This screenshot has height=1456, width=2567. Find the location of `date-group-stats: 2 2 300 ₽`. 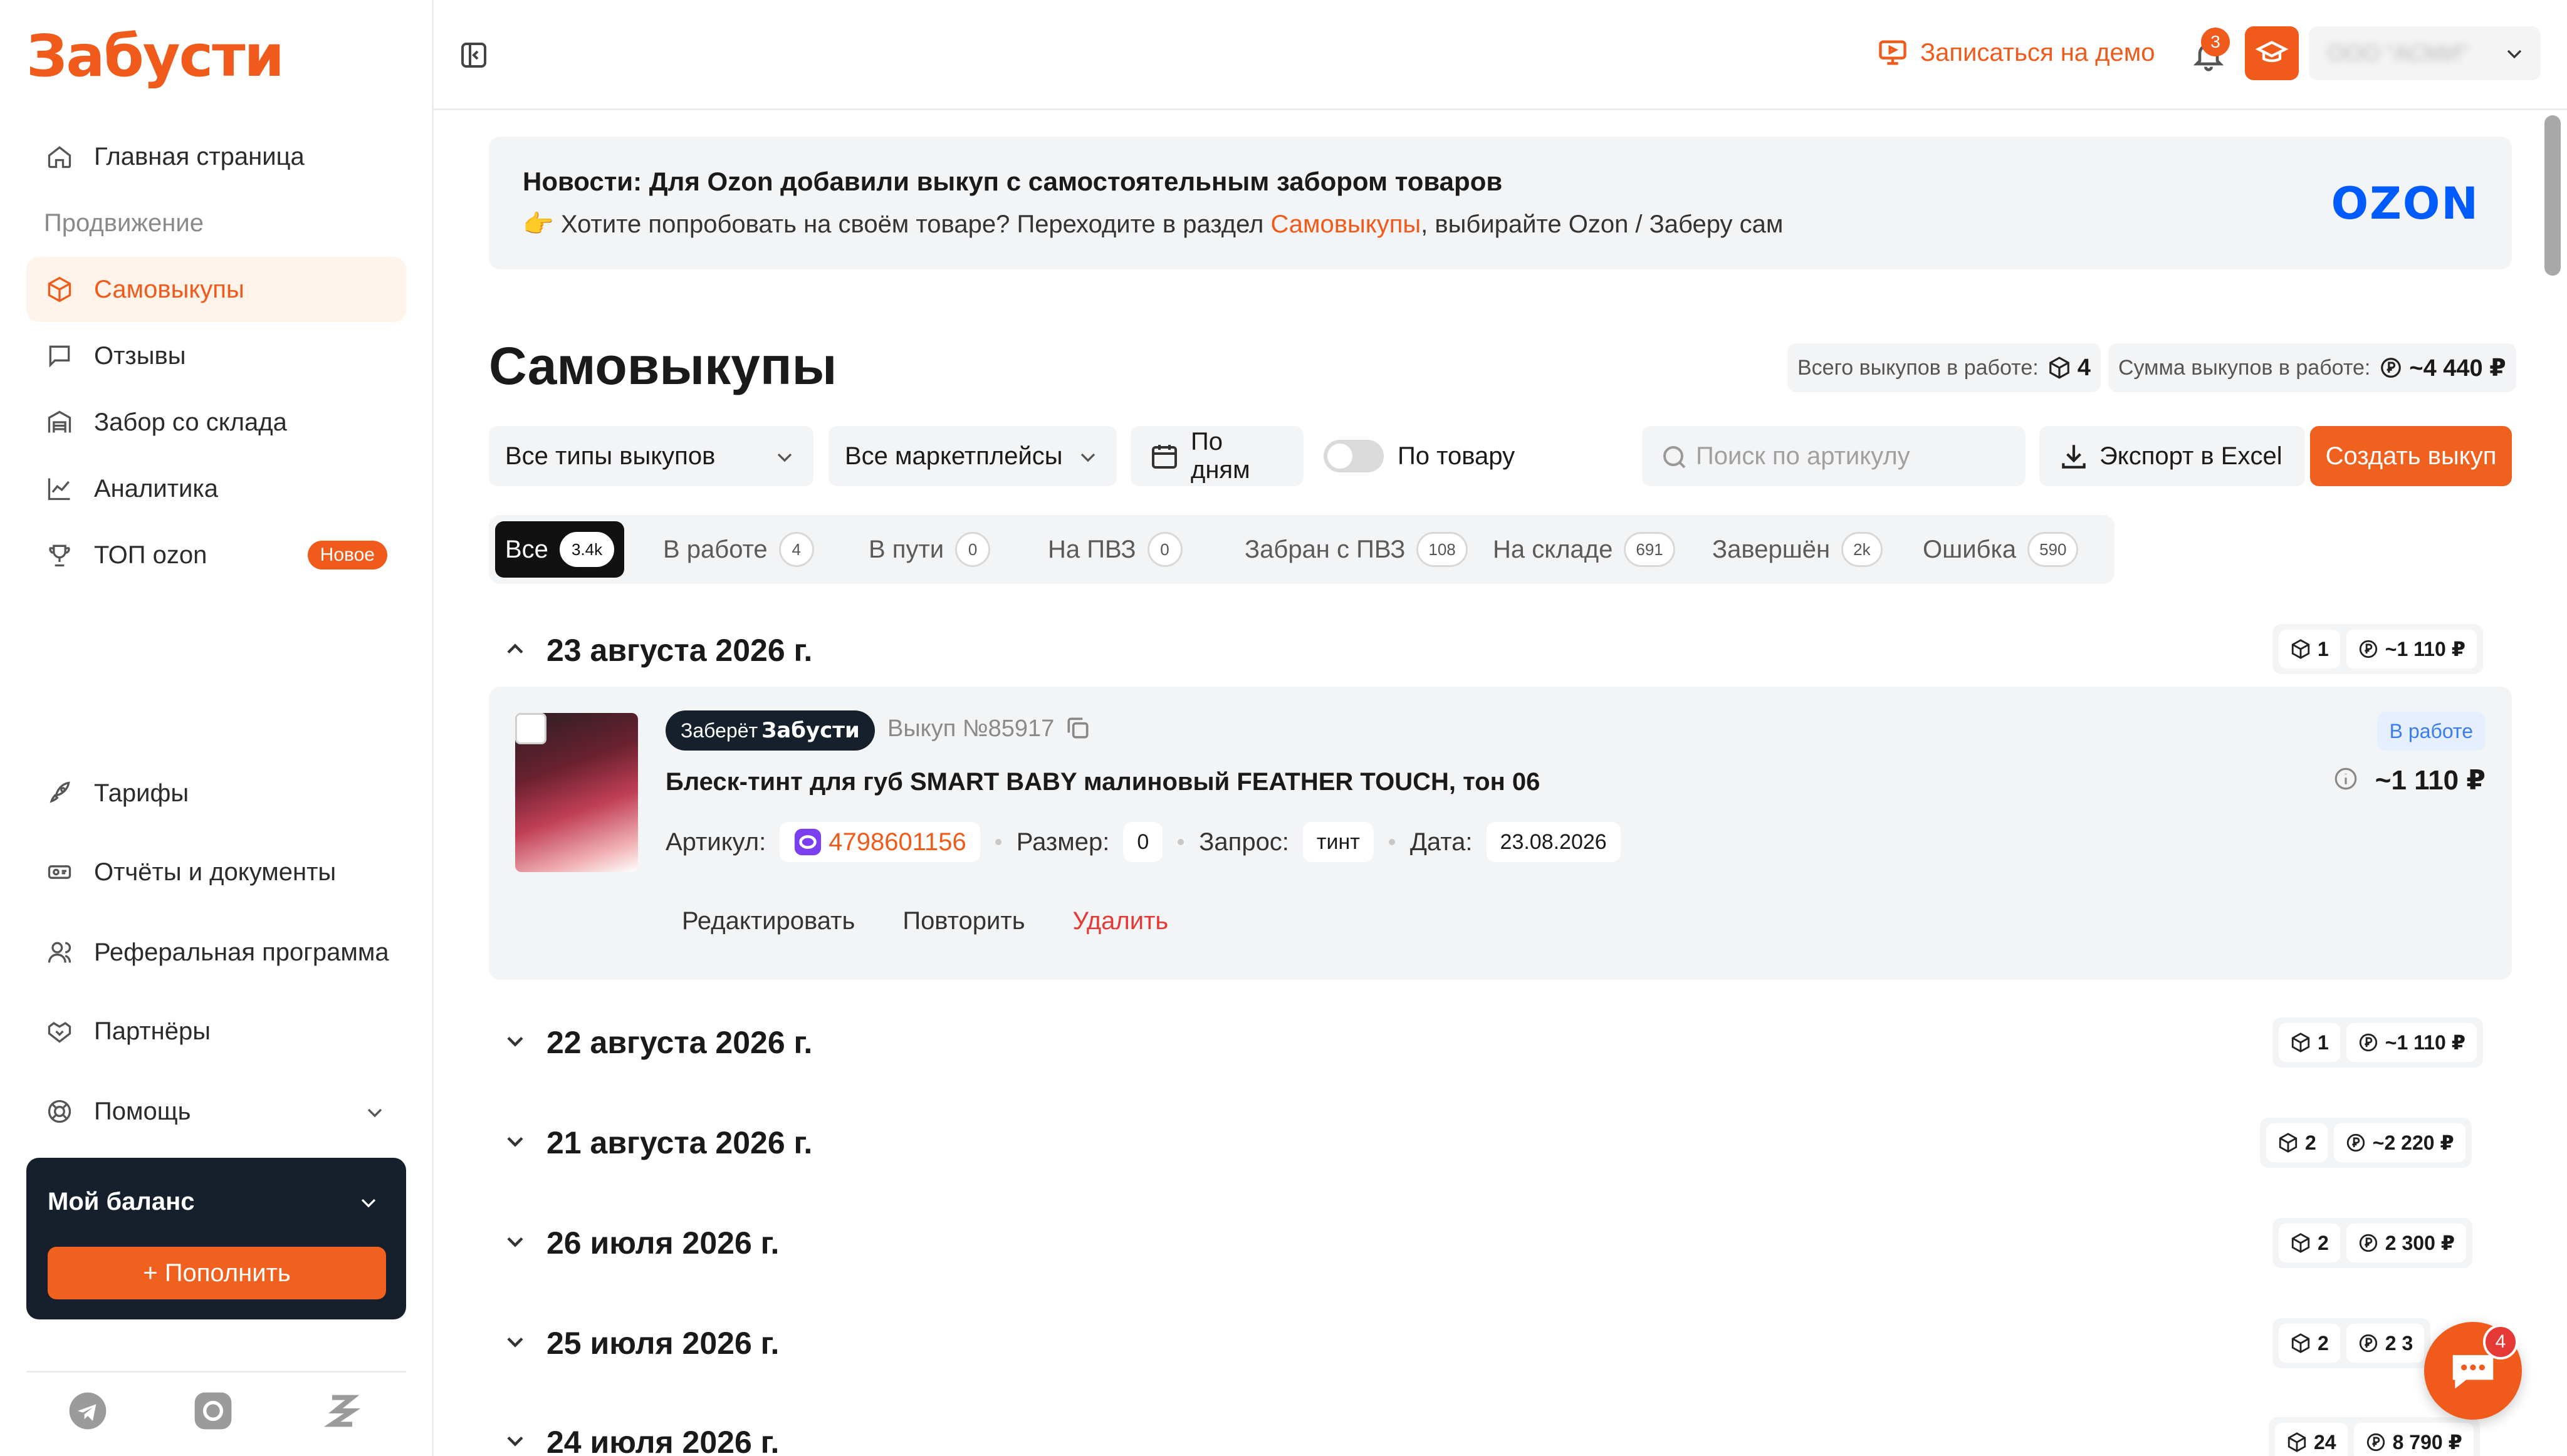

date-group-stats: 2 2 300 ₽ is located at coordinates (2372, 1243).